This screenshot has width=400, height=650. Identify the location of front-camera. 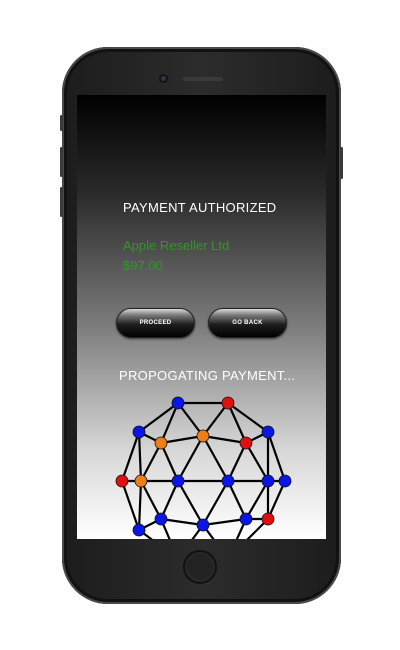
(163, 78).